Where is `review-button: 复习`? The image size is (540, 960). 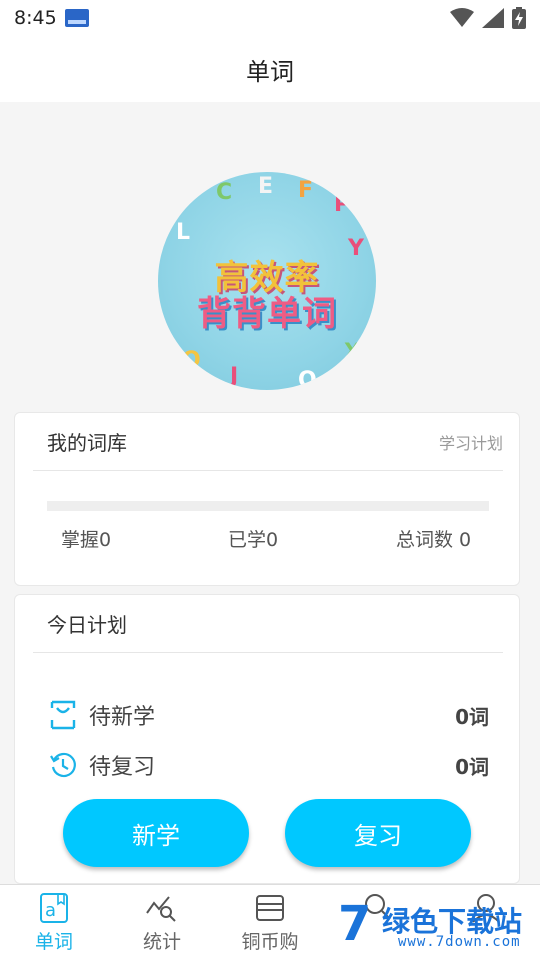 review-button: 复习 is located at coordinates (378, 833).